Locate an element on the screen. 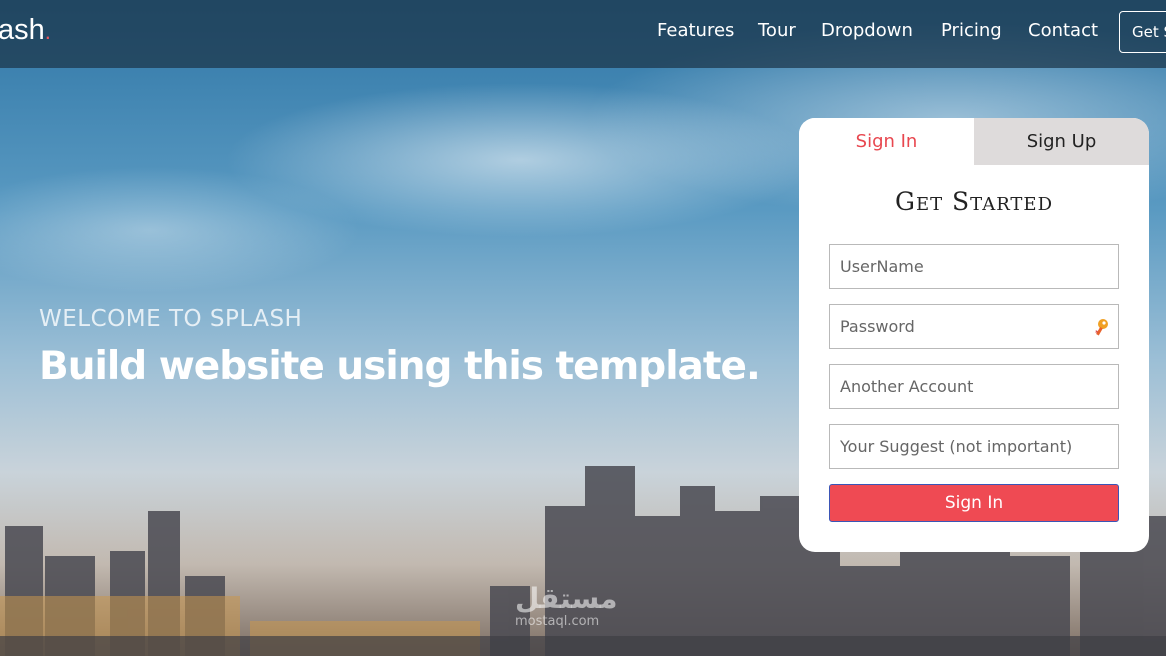 Image resolution: width=1166 pixels, height=656 pixels. panel-title: Get Started is located at coordinates (974, 201).